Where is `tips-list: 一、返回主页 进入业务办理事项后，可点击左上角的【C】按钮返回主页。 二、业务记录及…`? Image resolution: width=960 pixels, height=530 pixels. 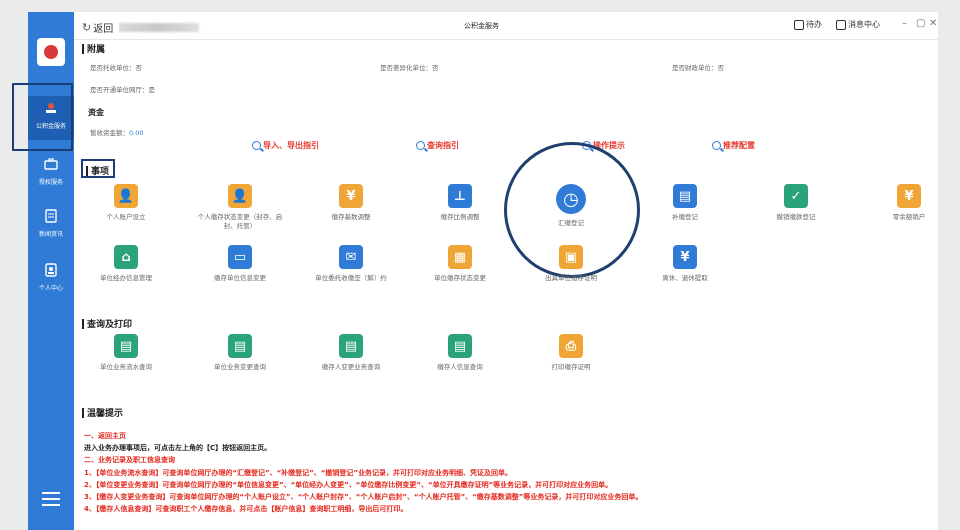 tips-list: 一、返回主页 进入业务办理事项后，可点击左上角的【C】按钮返回主页。 二、业务记录及… is located at coordinates (504, 472).